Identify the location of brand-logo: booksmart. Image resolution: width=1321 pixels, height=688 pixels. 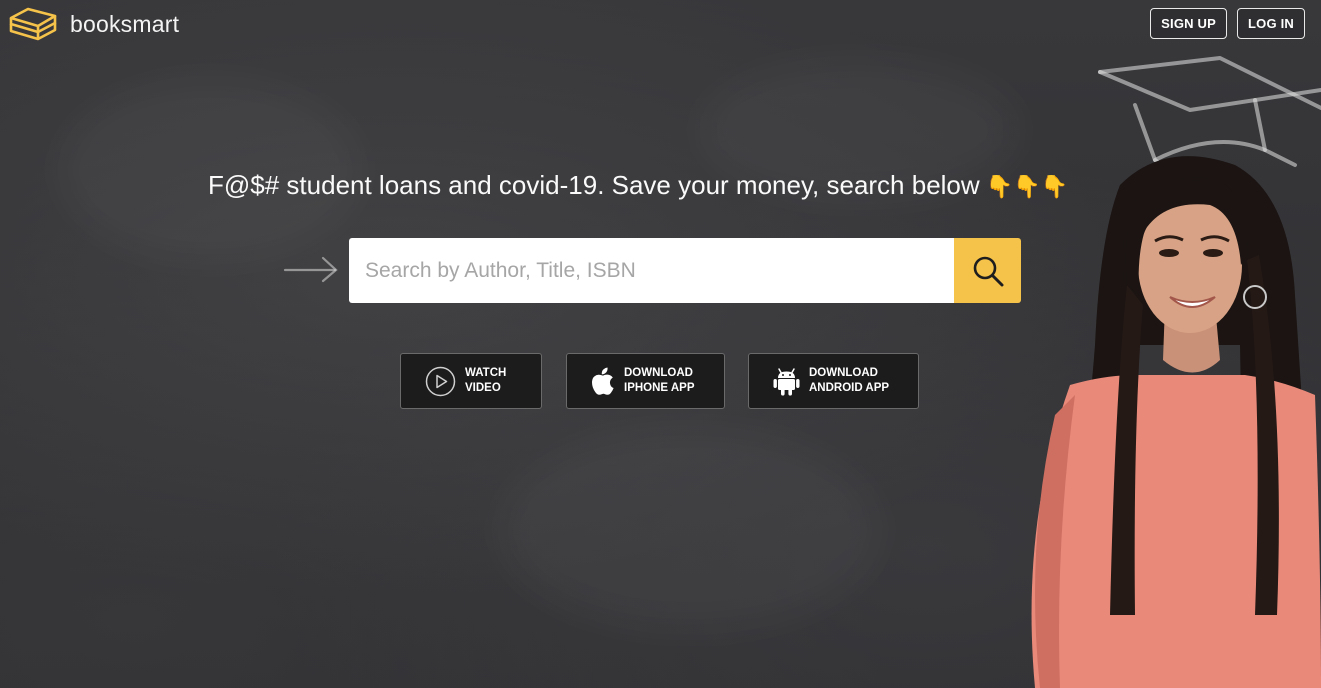
(93, 24).